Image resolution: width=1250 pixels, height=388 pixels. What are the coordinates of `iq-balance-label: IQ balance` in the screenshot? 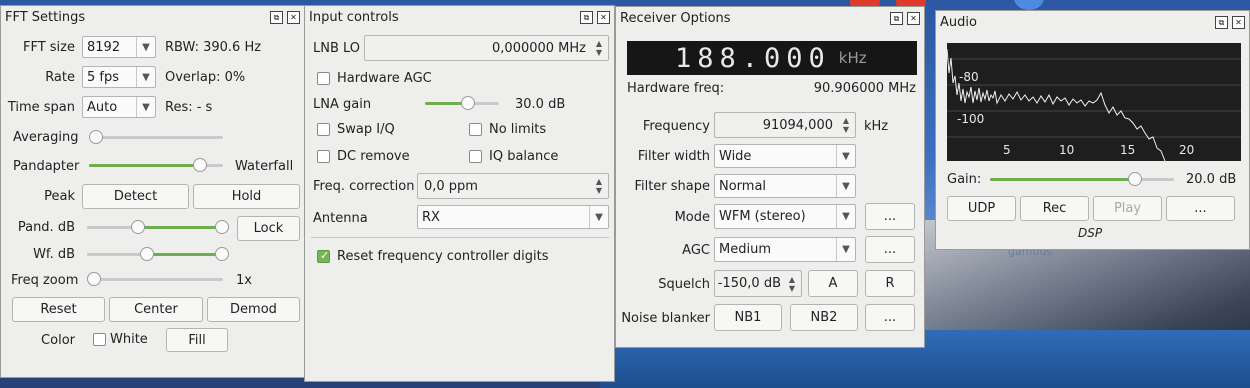 It's located at (524, 156).